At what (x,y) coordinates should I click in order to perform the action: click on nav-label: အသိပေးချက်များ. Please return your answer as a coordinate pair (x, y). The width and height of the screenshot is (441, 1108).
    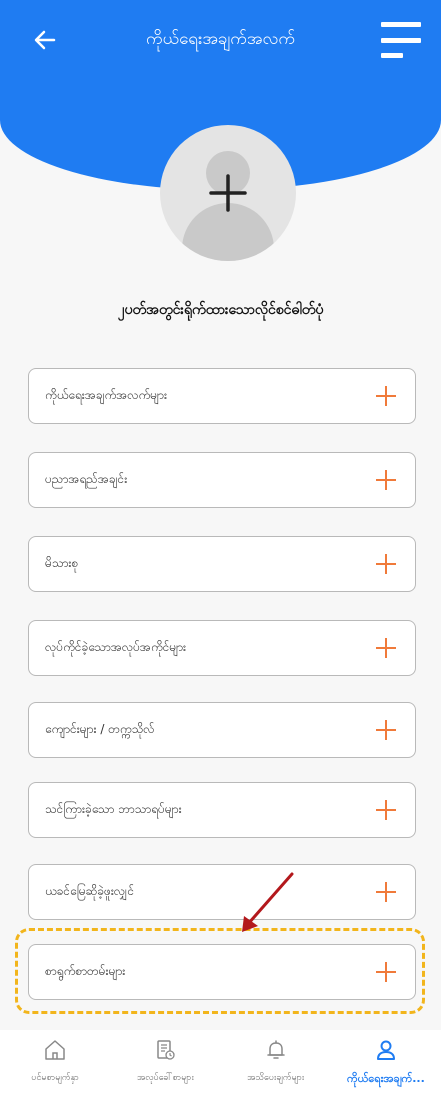
    Looking at the image, I should click on (276, 1078).